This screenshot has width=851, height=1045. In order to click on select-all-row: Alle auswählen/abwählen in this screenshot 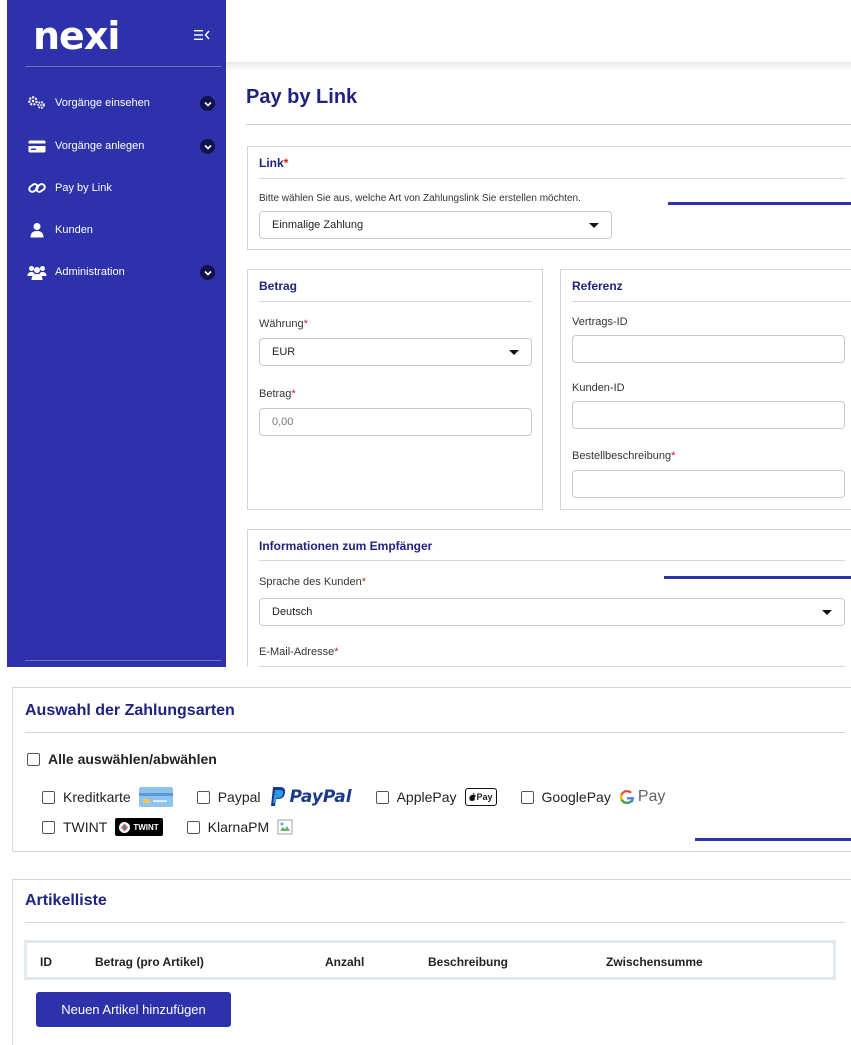, I will do `click(122, 759)`.